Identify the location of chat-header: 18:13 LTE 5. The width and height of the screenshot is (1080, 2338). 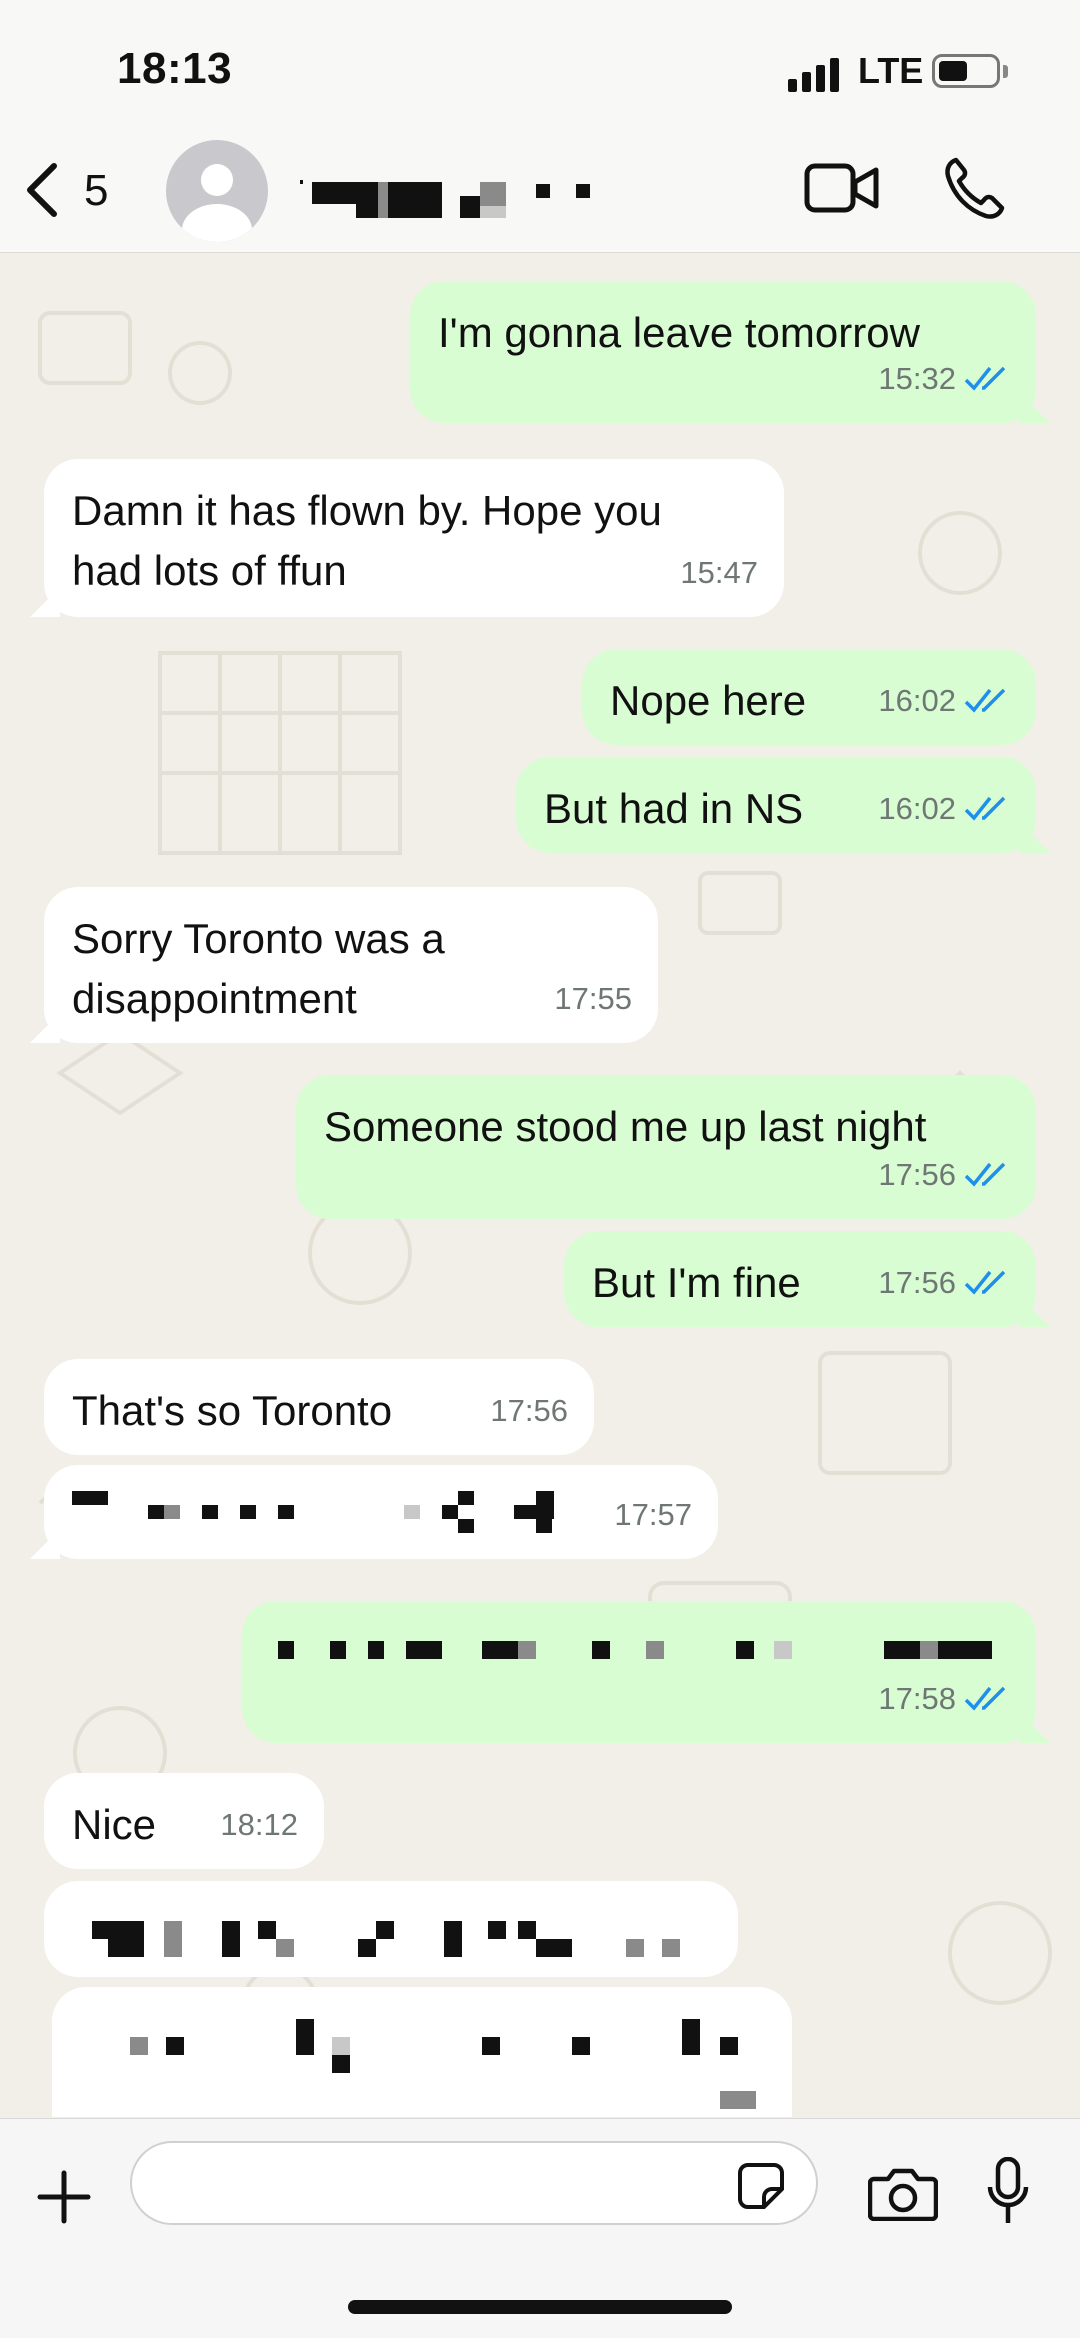
(540, 126).